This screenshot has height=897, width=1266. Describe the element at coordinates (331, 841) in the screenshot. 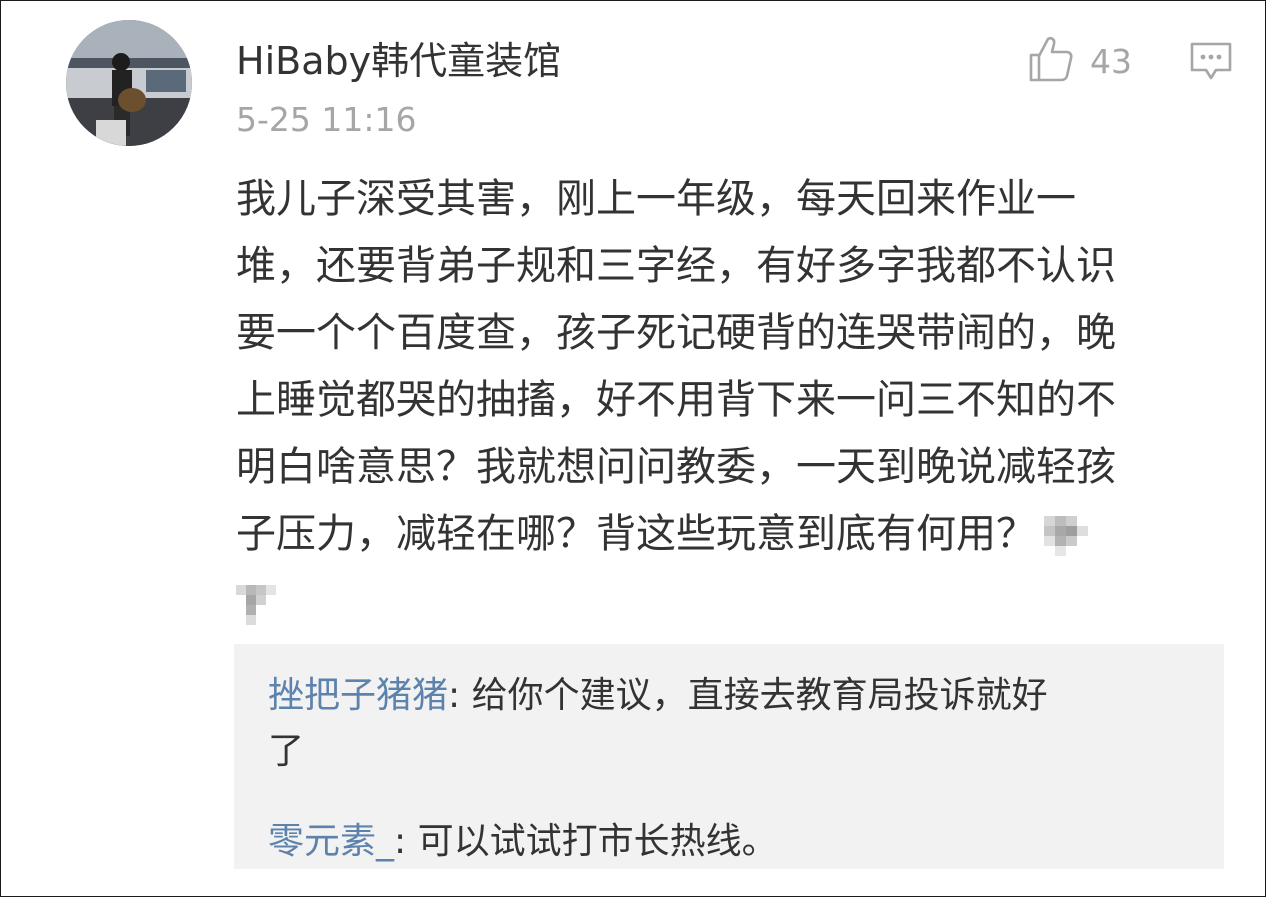

I see `reply-username: 零元素_` at that location.